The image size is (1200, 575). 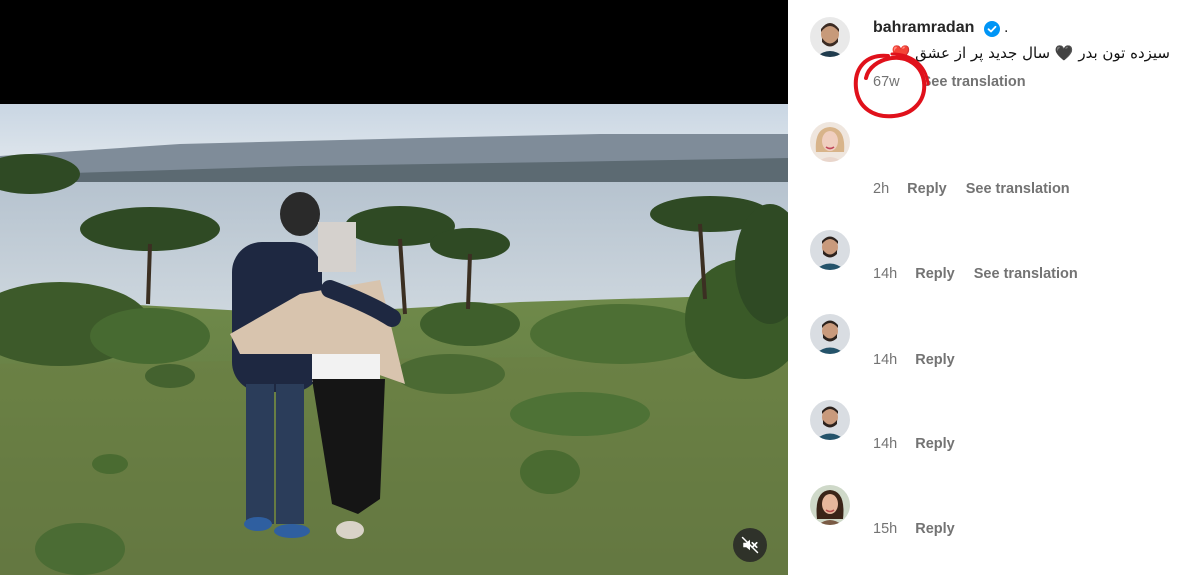 What do you see at coordinates (992, 29) in the screenshot?
I see `verified-badge-icon` at bounding box center [992, 29].